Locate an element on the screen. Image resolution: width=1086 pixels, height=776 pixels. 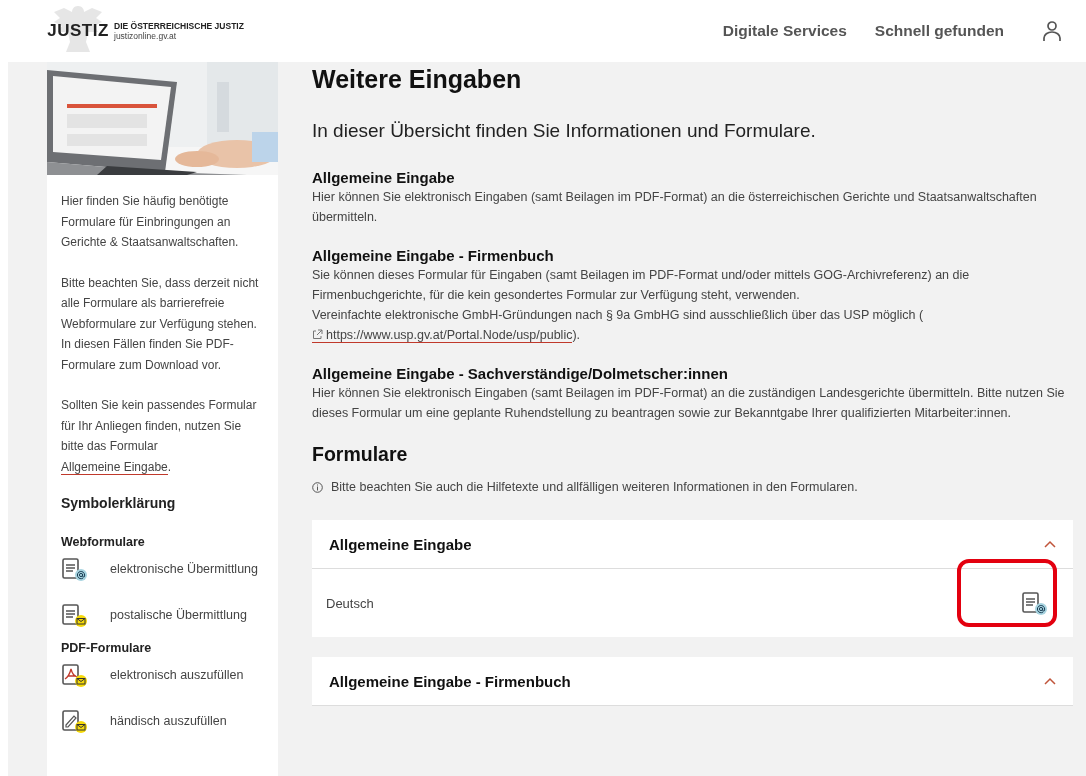
legend-label: elektronische Übermittlung is located at coordinates (184, 569).